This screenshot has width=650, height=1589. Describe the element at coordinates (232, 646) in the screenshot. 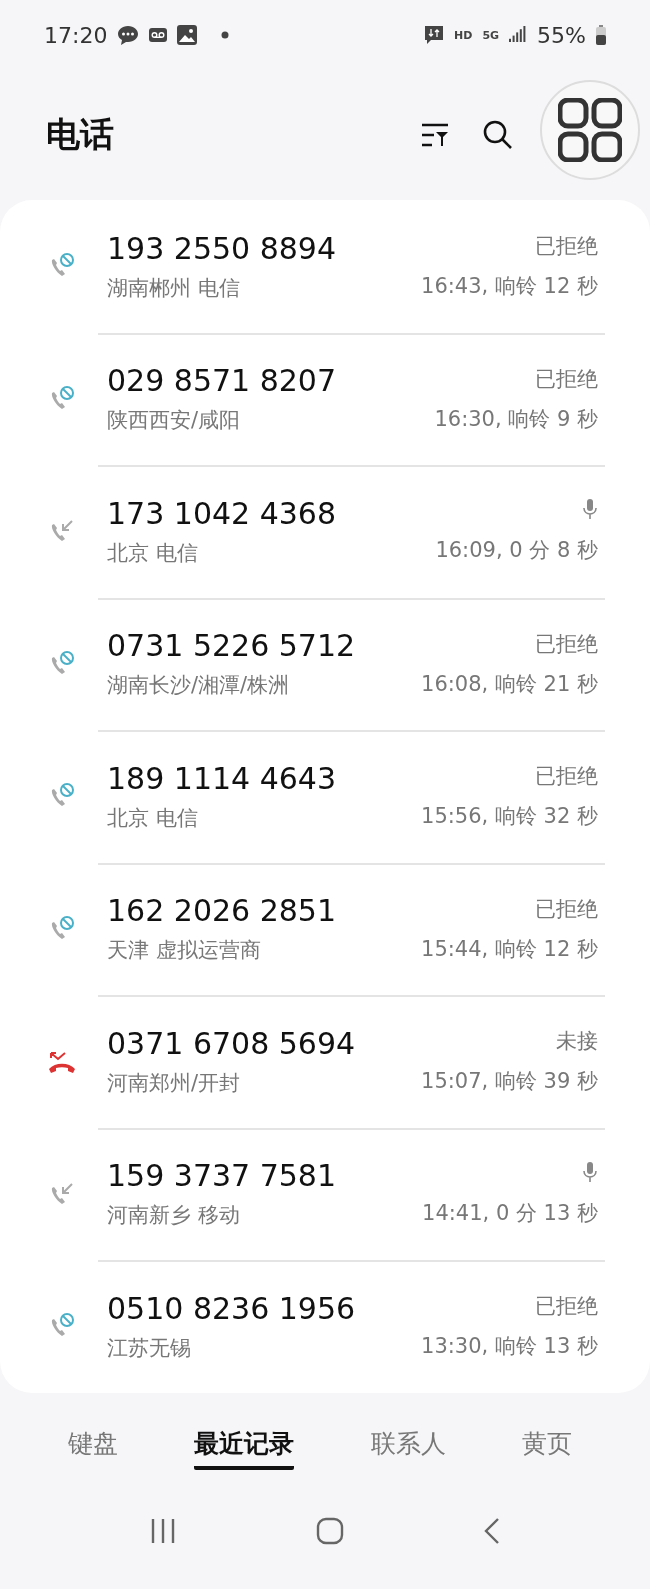

I see `phone-number: 0731 5226 5712` at that location.